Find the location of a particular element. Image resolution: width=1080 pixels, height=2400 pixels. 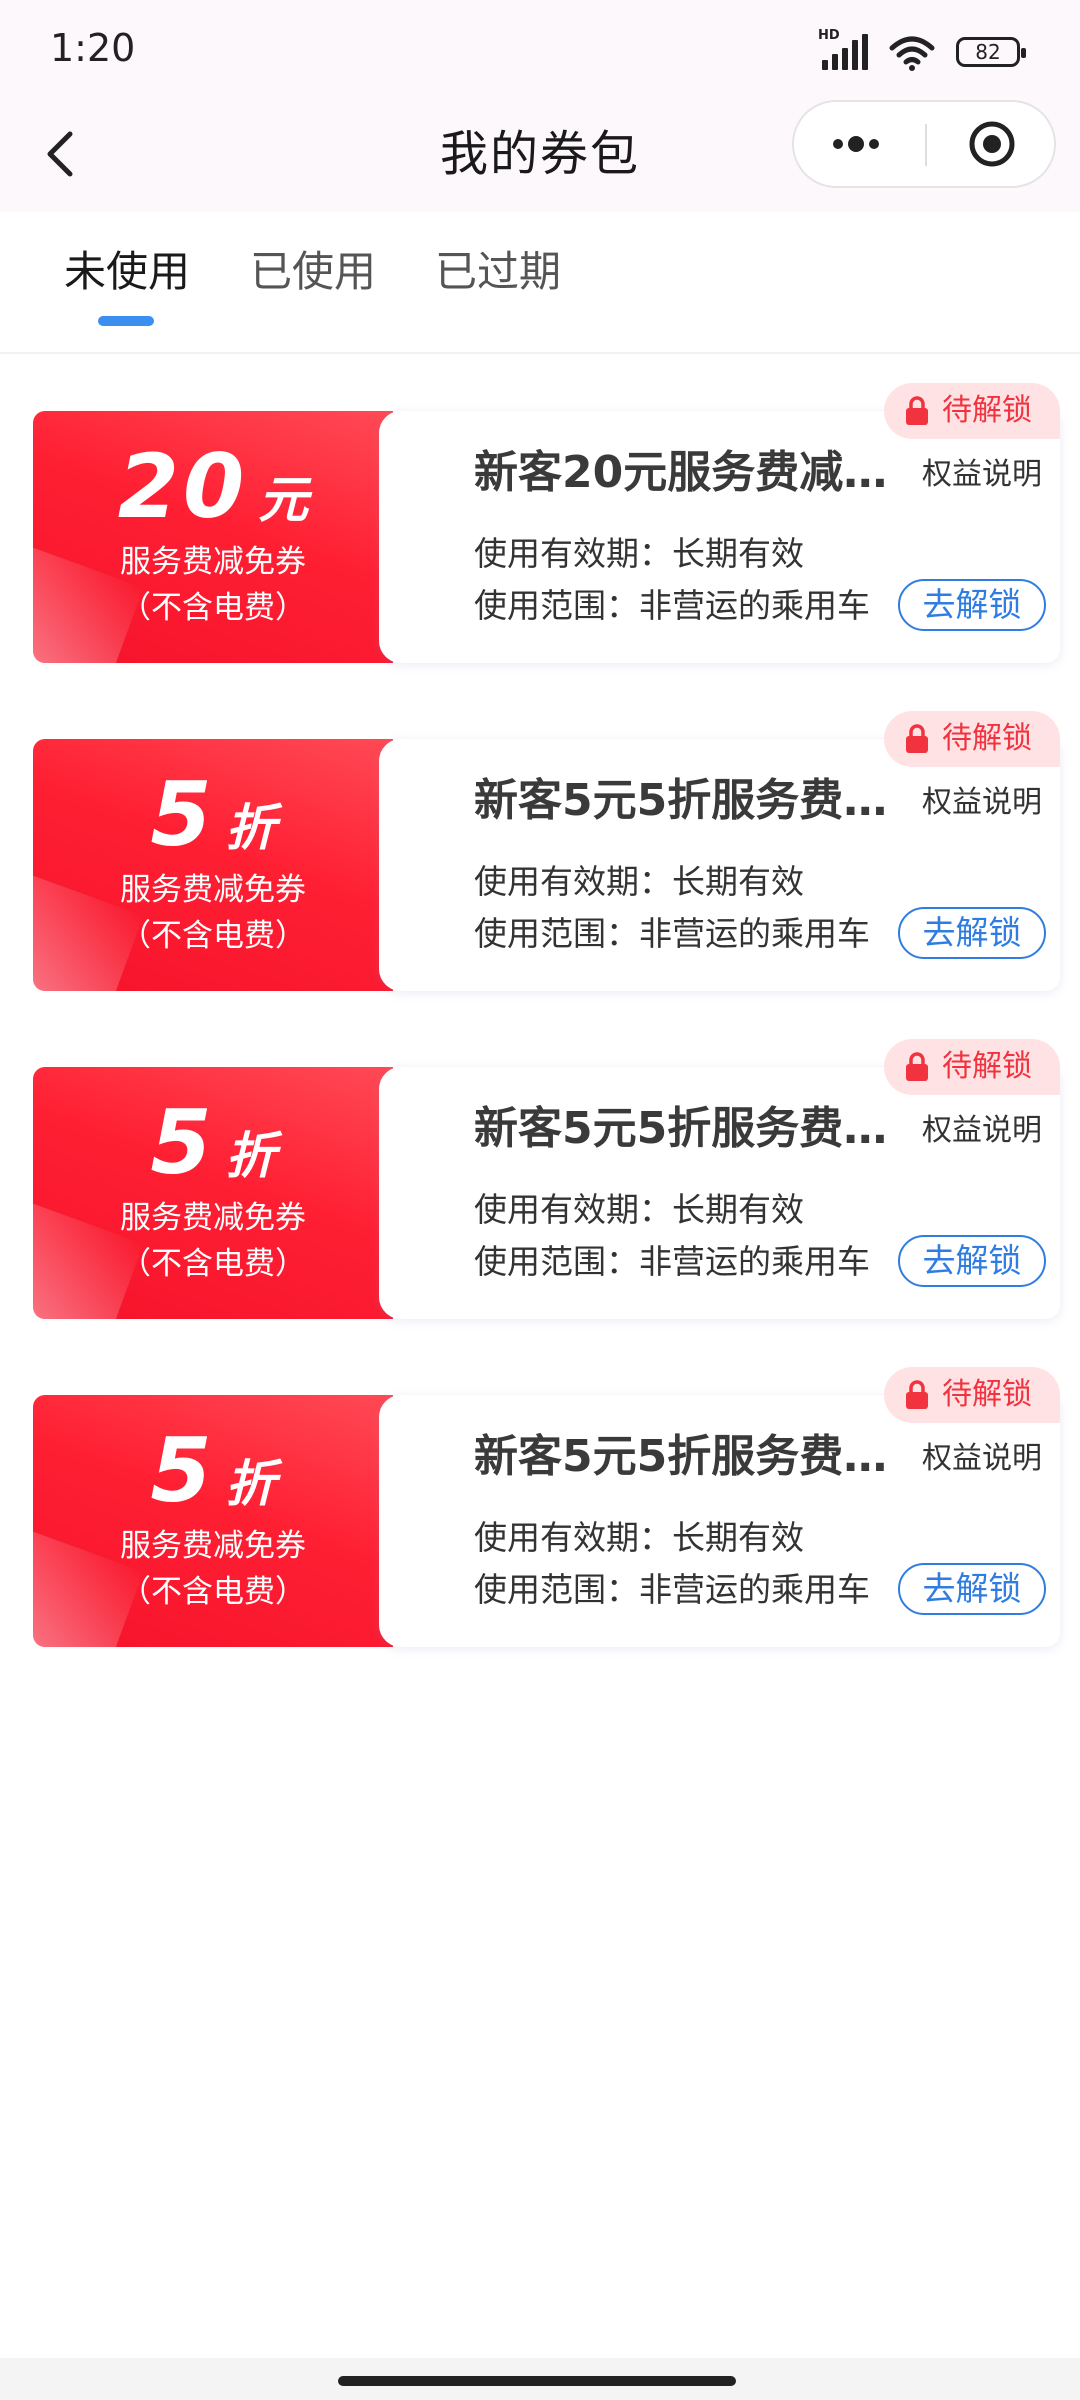

status-icons: HD 82 is located at coordinates (922, 51).